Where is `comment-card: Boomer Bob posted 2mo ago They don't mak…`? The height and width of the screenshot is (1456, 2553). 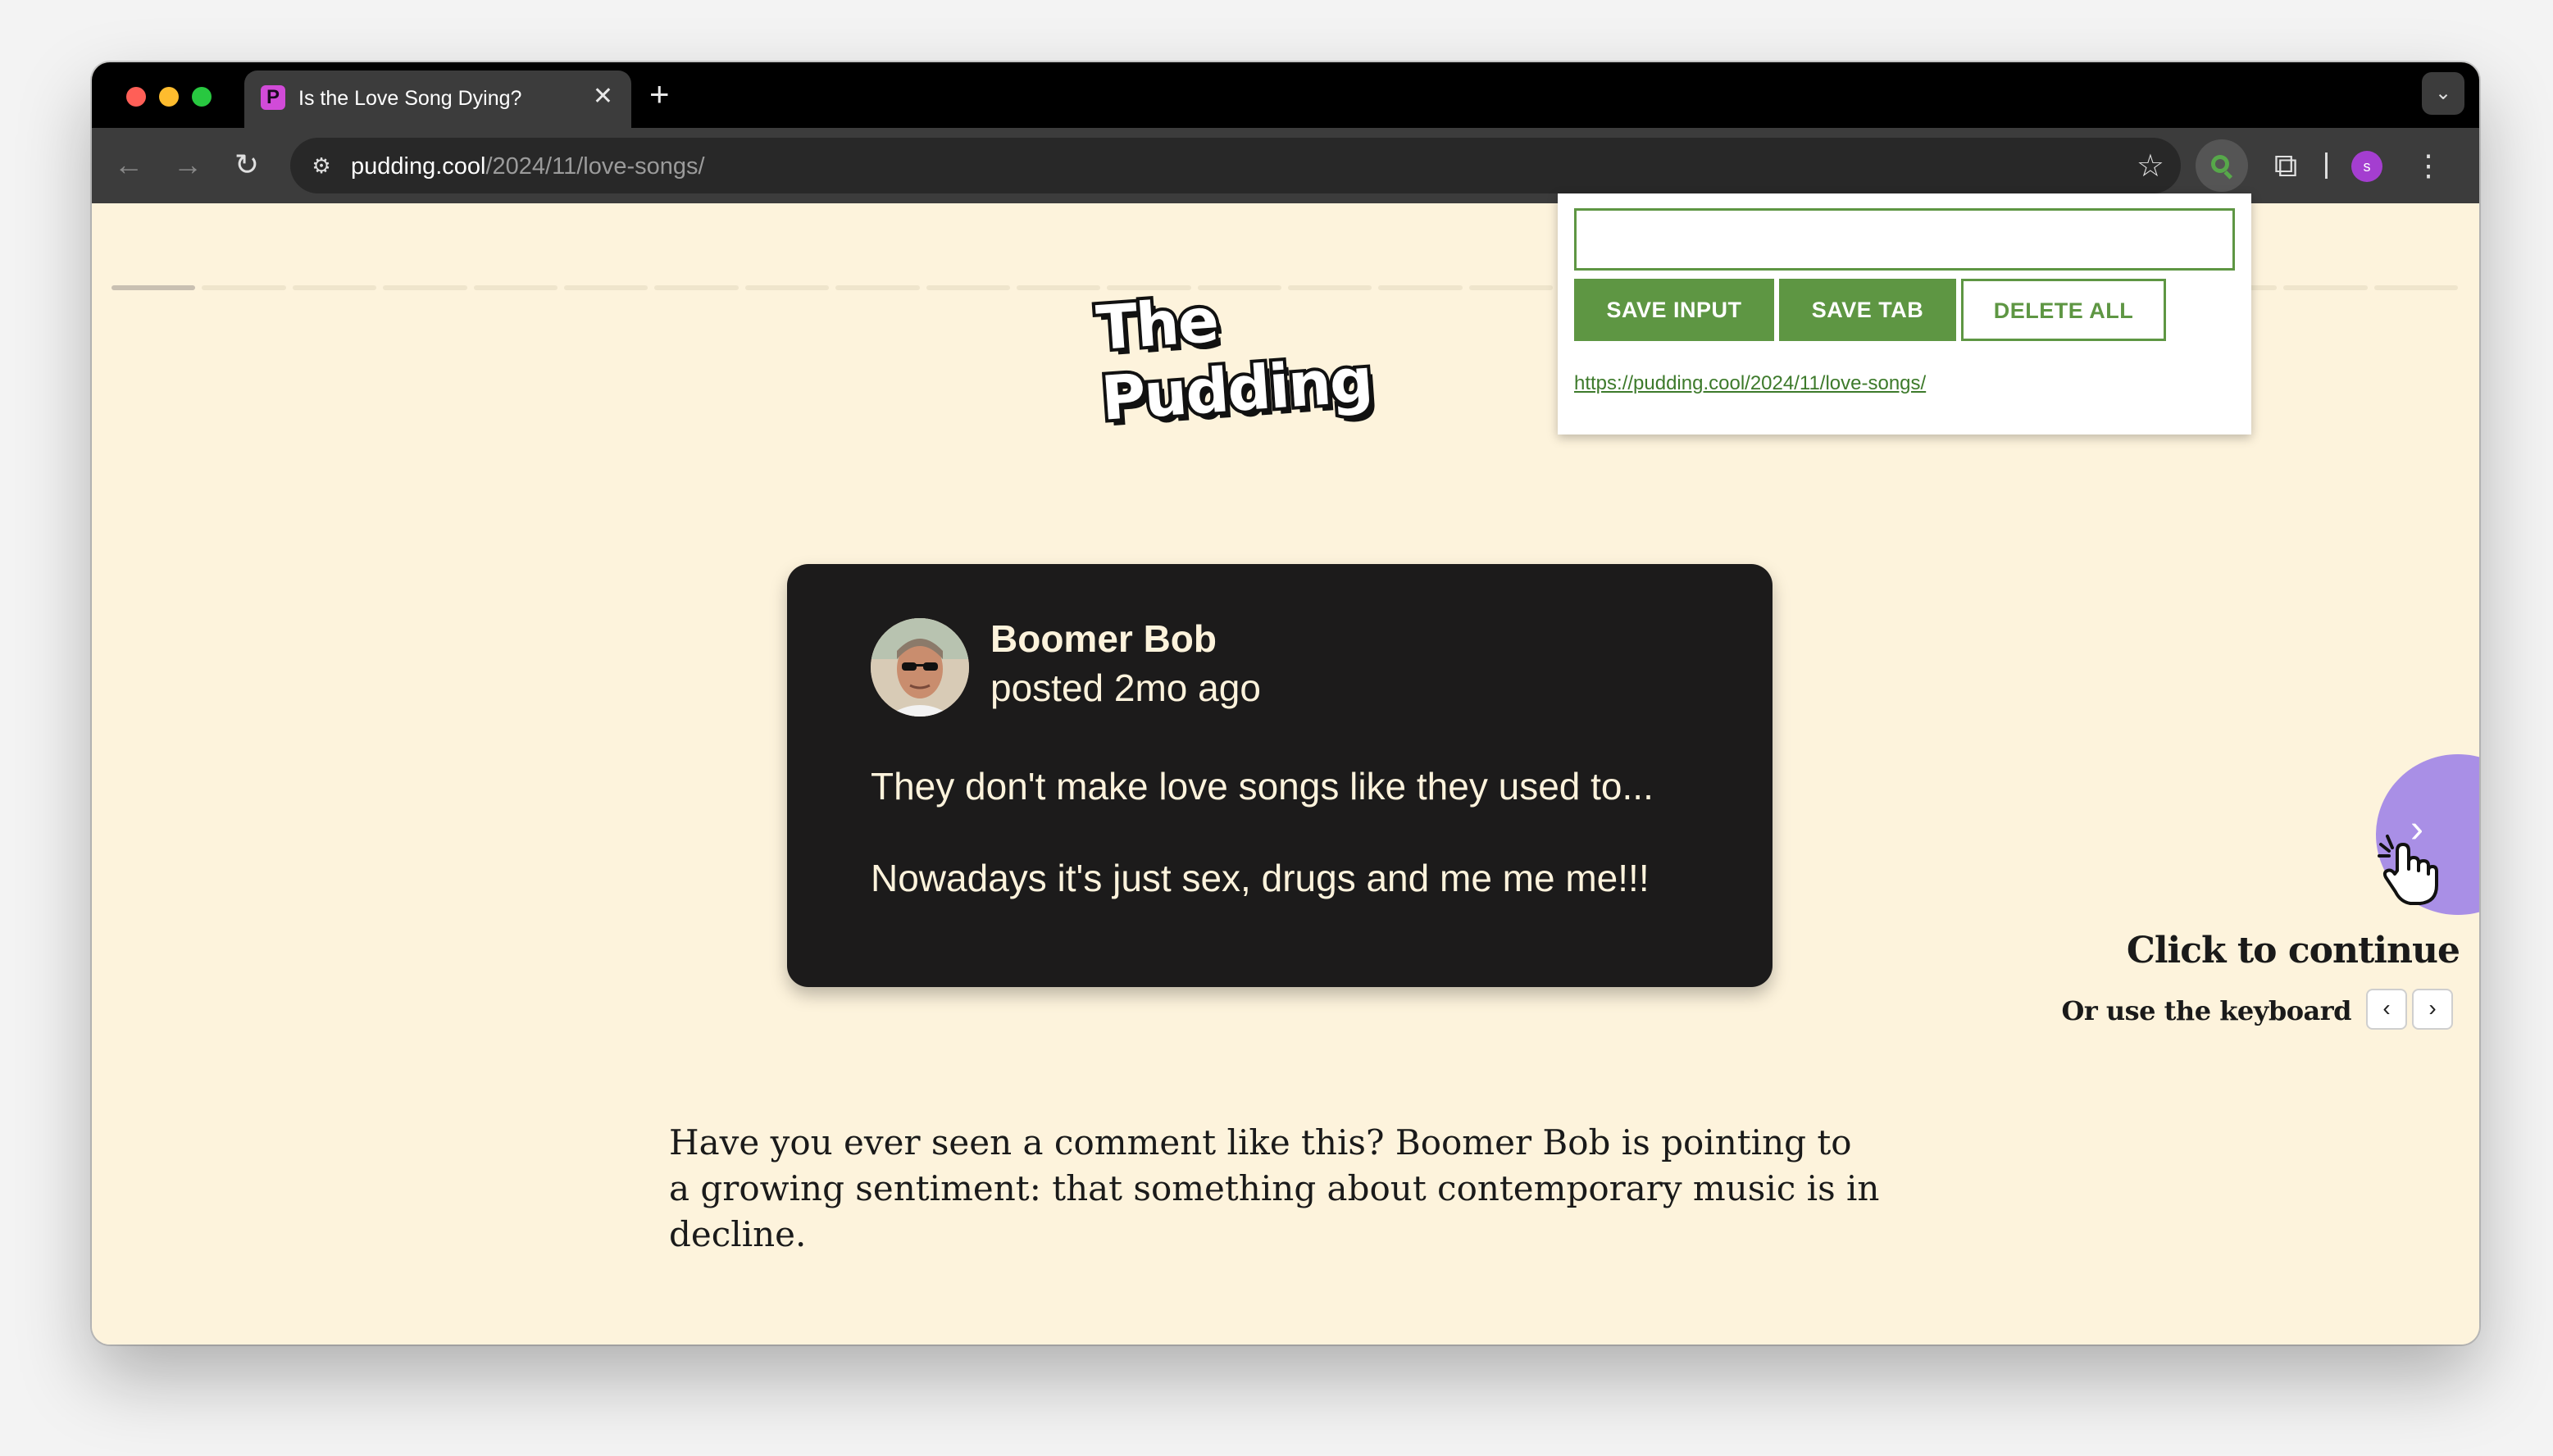
comment-card: Boomer Bob posted 2mo ago They don't mak… is located at coordinates (1280, 775).